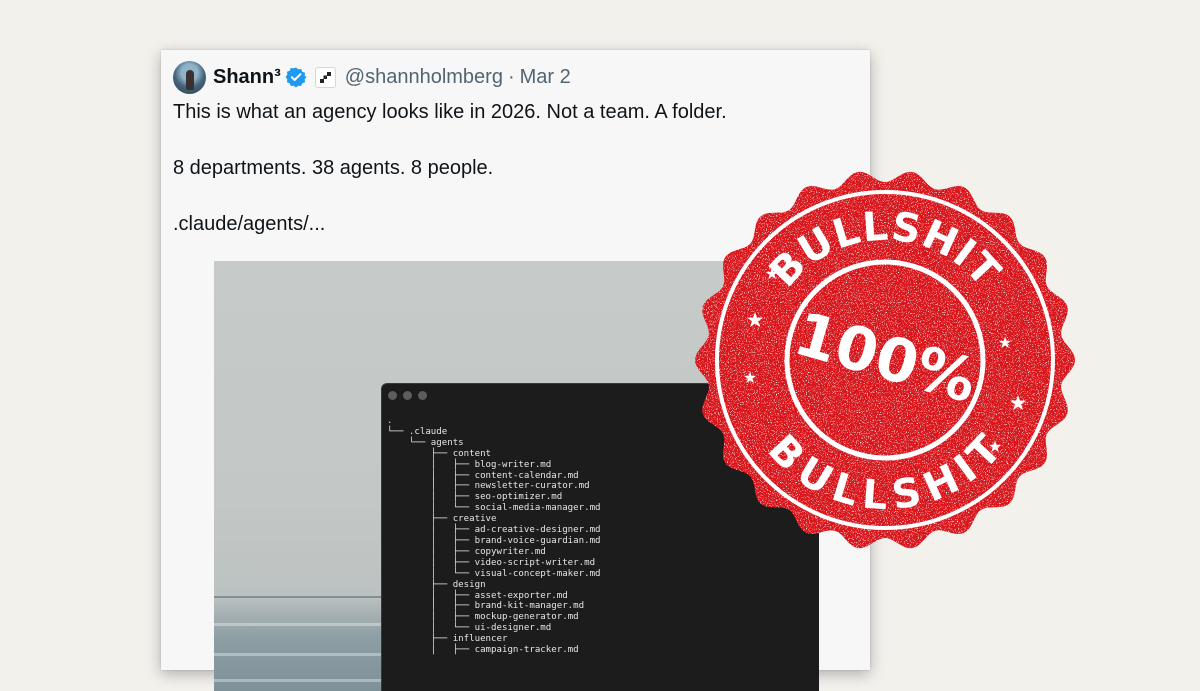 This screenshot has height=691, width=1200. I want to click on window-zoom-dot, so click(422, 395).